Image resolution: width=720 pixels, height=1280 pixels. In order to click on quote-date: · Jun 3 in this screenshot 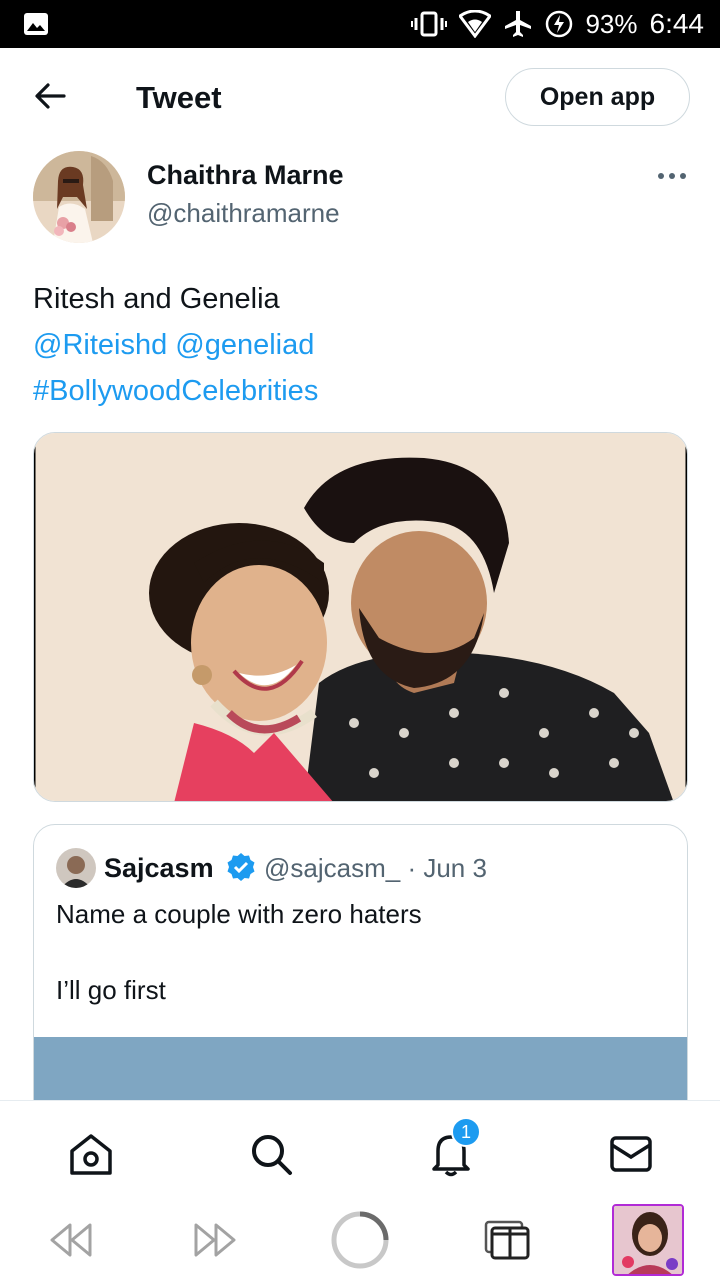, I will do `click(447, 868)`.